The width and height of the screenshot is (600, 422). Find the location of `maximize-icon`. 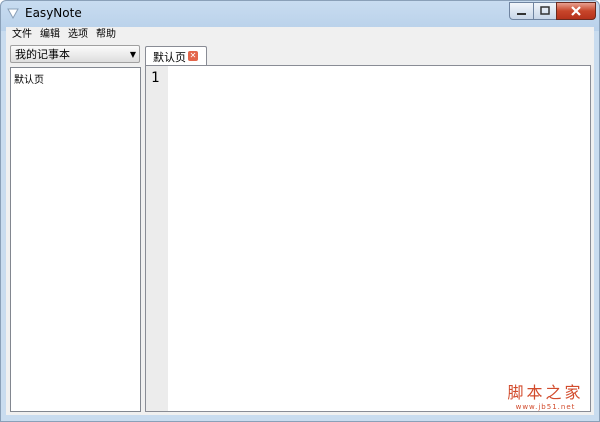

maximize-icon is located at coordinates (545, 10).